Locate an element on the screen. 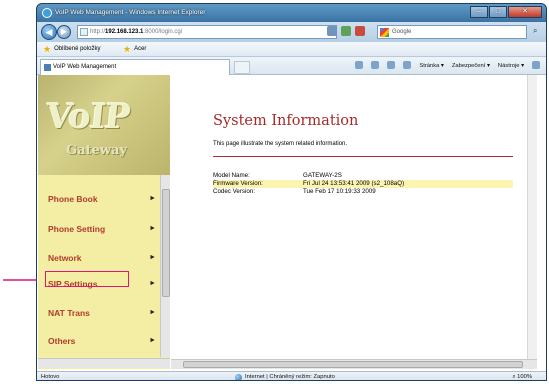 The height and width of the screenshot is (384, 549). print-button is located at coordinates (407, 66).